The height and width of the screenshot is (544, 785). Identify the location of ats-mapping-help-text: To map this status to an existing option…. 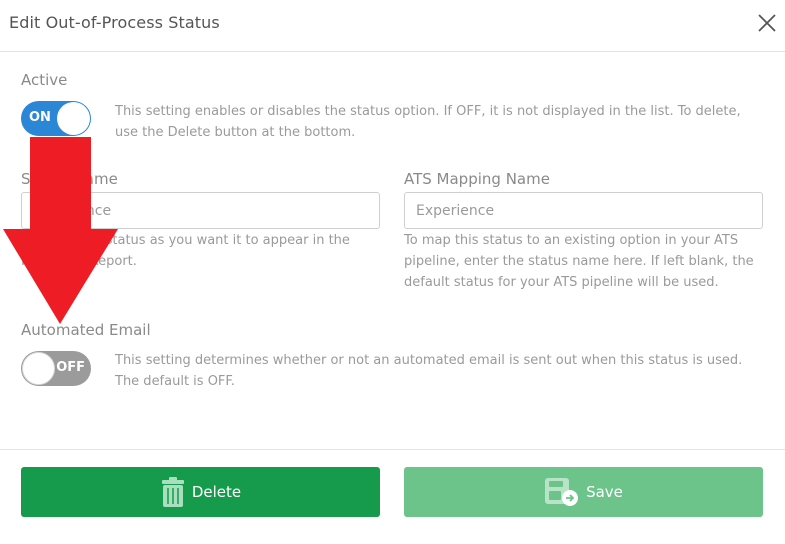
(579, 261).